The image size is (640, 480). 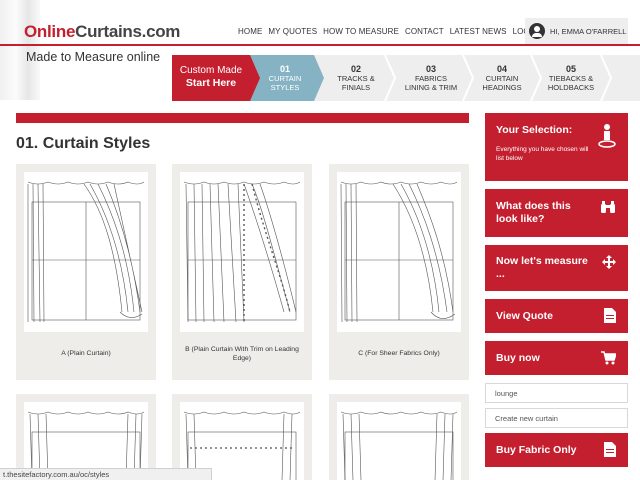 I want to click on section-divider, so click(x=242, y=118).